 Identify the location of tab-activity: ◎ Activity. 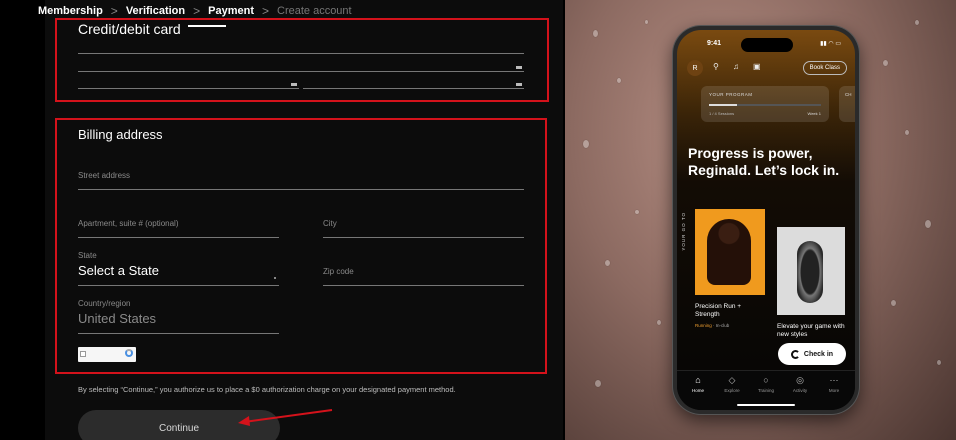
(800, 384).